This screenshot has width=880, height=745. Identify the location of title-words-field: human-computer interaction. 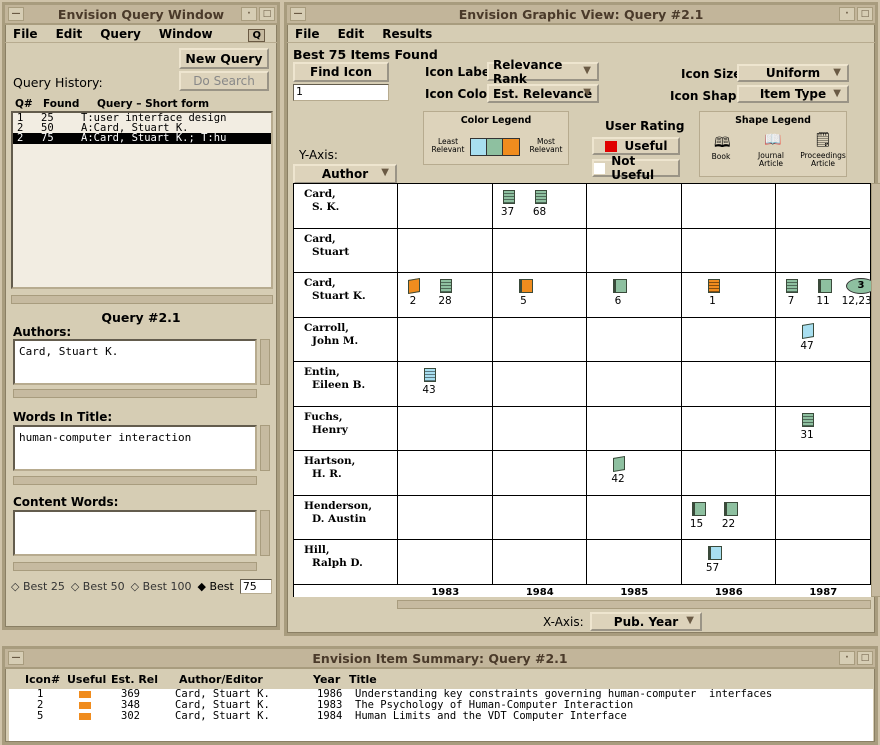
(135, 448).